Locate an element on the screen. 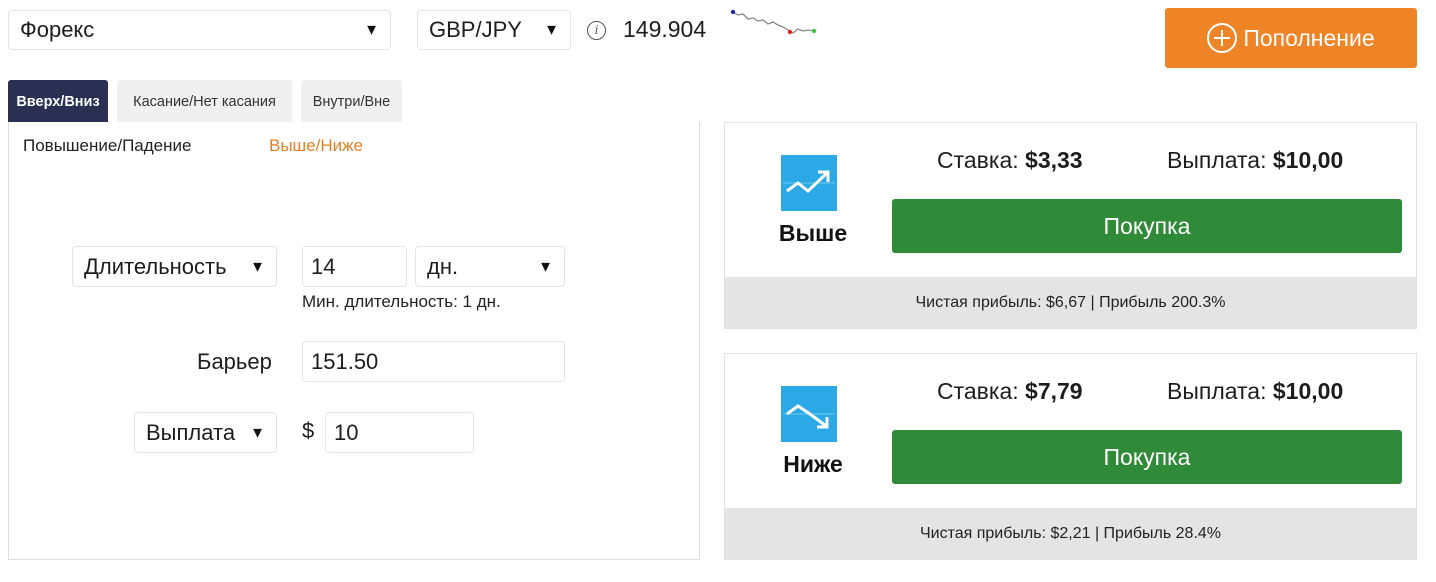 This screenshot has height=582, width=1436. subtab-rise-fall: Повышение/Падение is located at coordinates (107, 146).